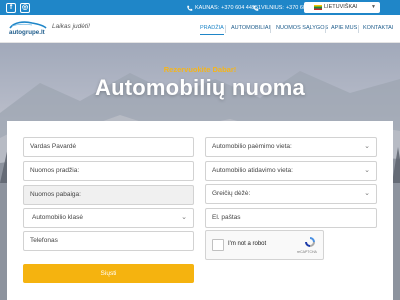 The height and width of the screenshot is (300, 400). Describe the element at coordinates (57, 217) in the screenshot. I see `car-class-label: Automobilio klasė` at that location.